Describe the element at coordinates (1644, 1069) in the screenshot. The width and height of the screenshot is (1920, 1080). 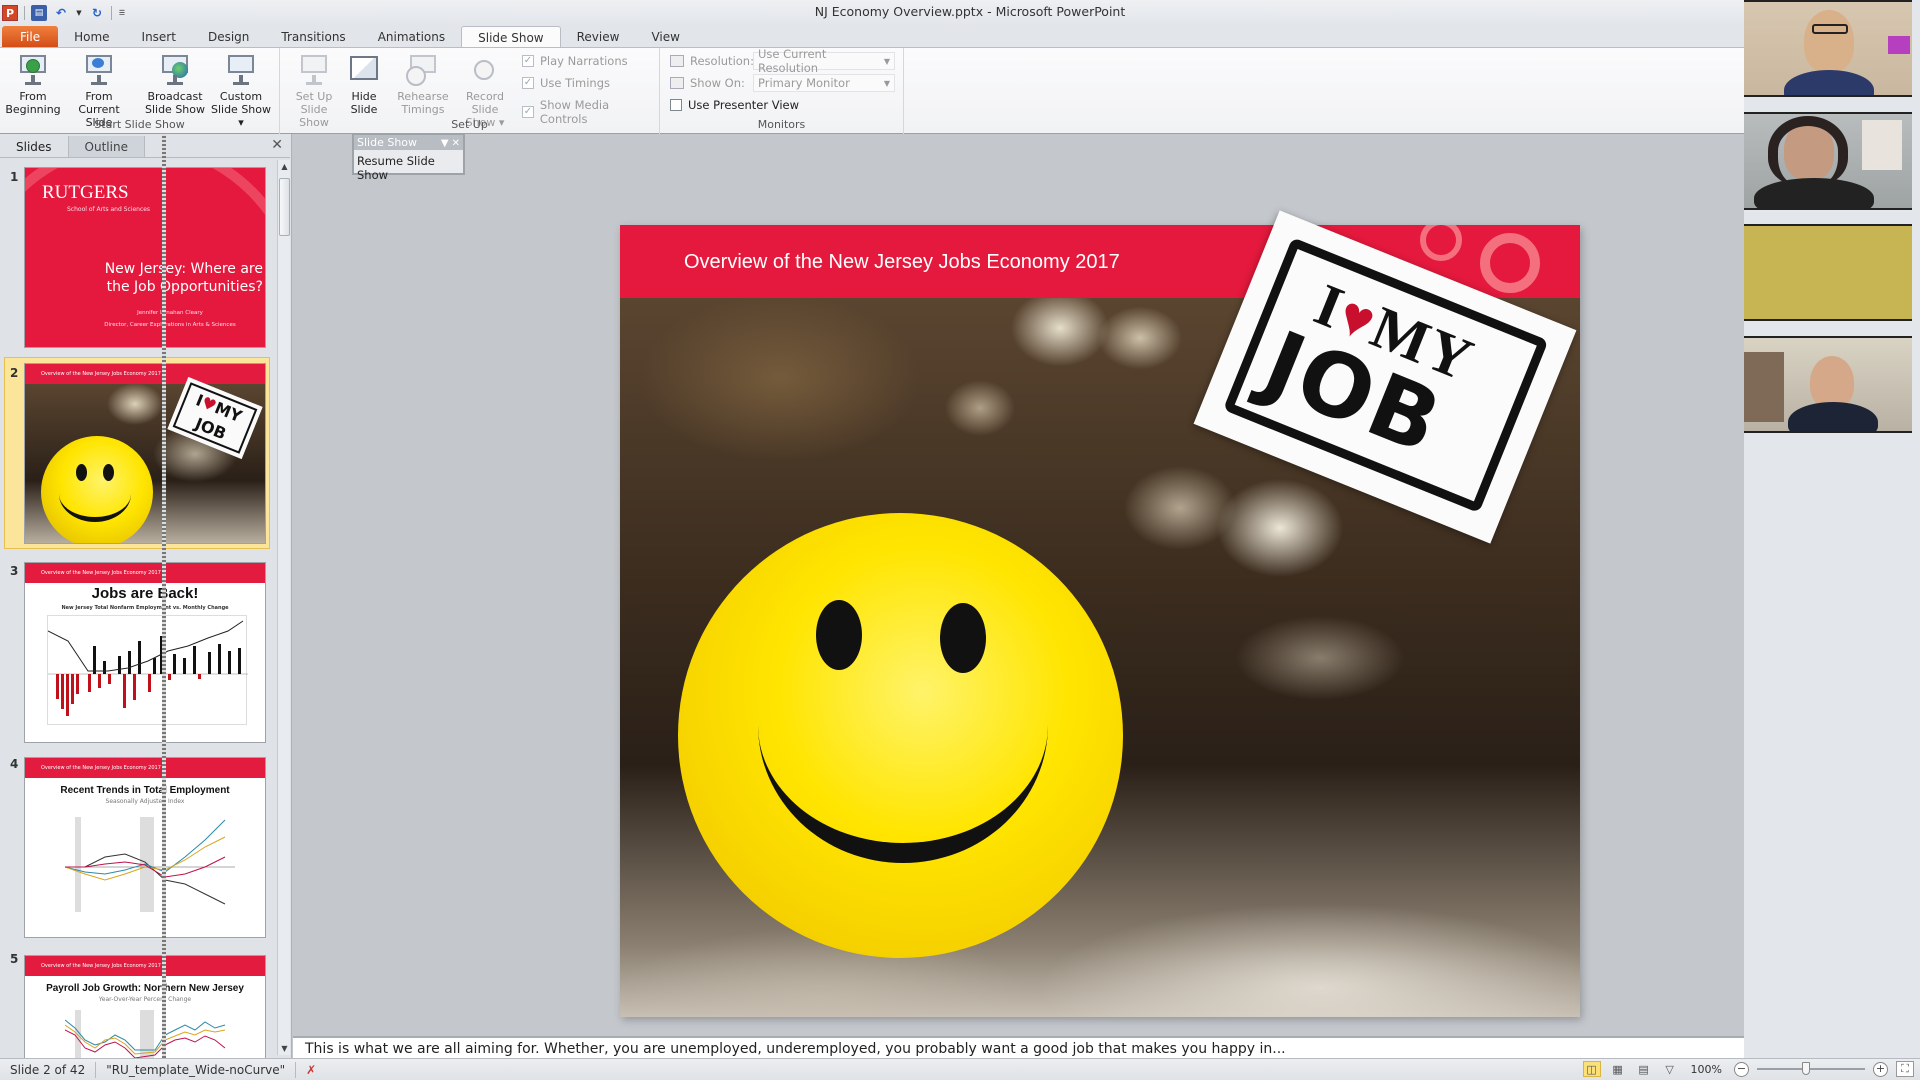
I see `reading-view-icon: ▤` at that location.